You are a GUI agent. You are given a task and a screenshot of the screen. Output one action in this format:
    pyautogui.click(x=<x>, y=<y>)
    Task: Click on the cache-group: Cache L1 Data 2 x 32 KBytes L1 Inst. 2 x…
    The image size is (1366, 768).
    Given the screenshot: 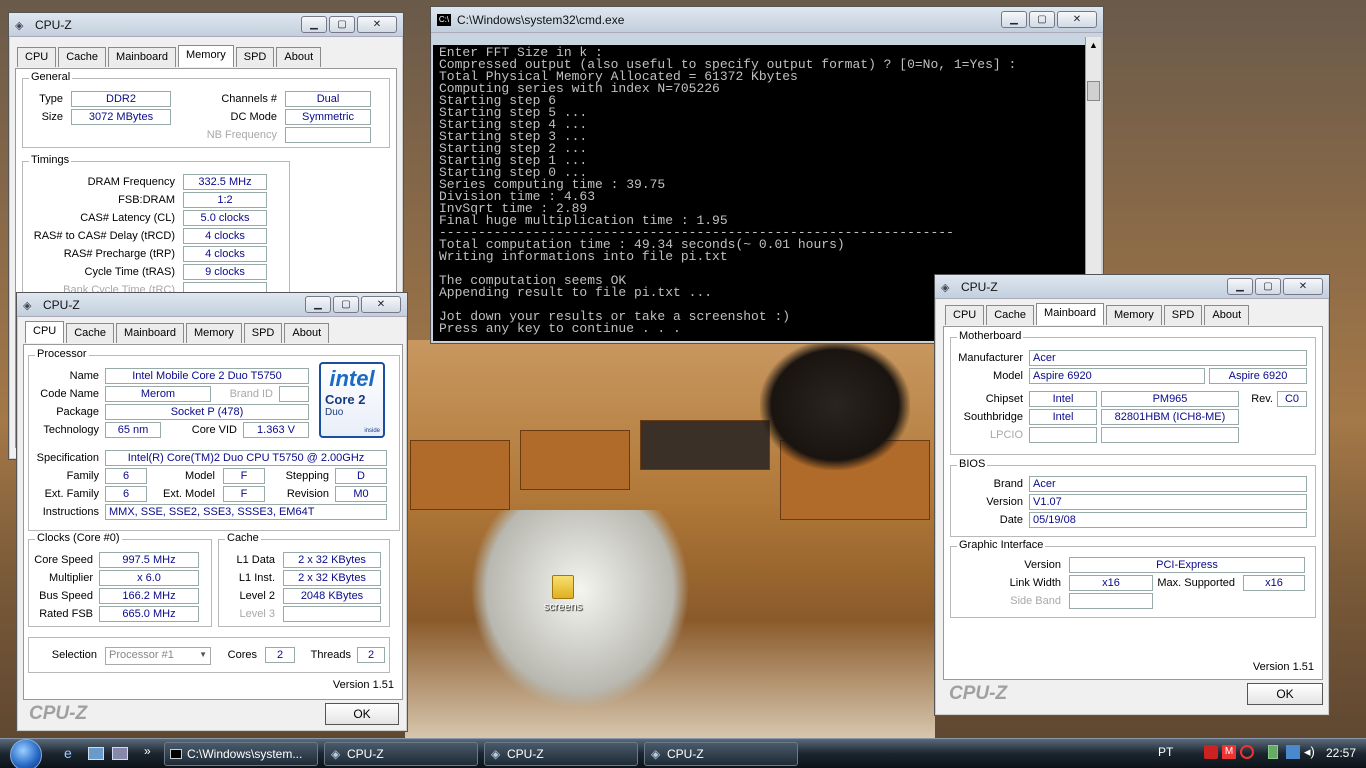 What is the action you would take?
    pyautogui.click(x=304, y=579)
    